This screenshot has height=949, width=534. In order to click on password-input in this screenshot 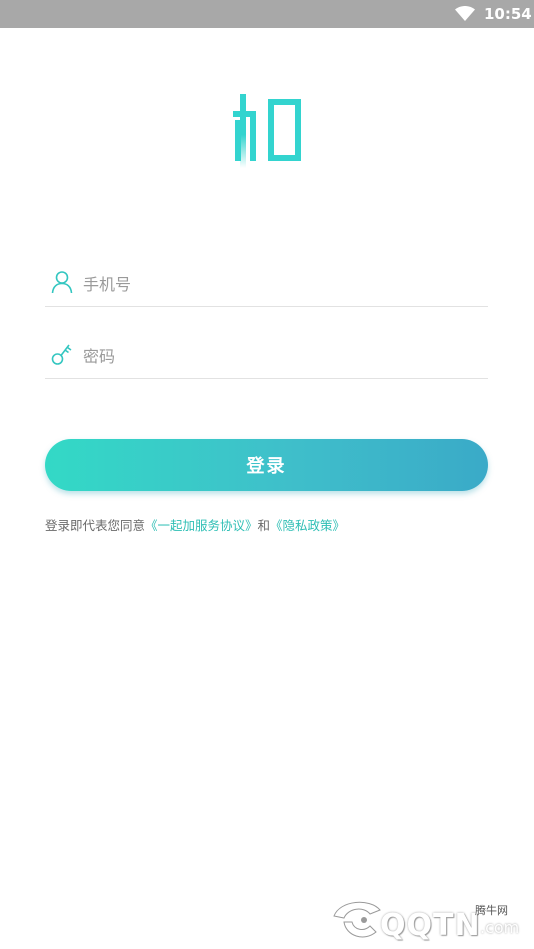, I will do `click(283, 356)`.